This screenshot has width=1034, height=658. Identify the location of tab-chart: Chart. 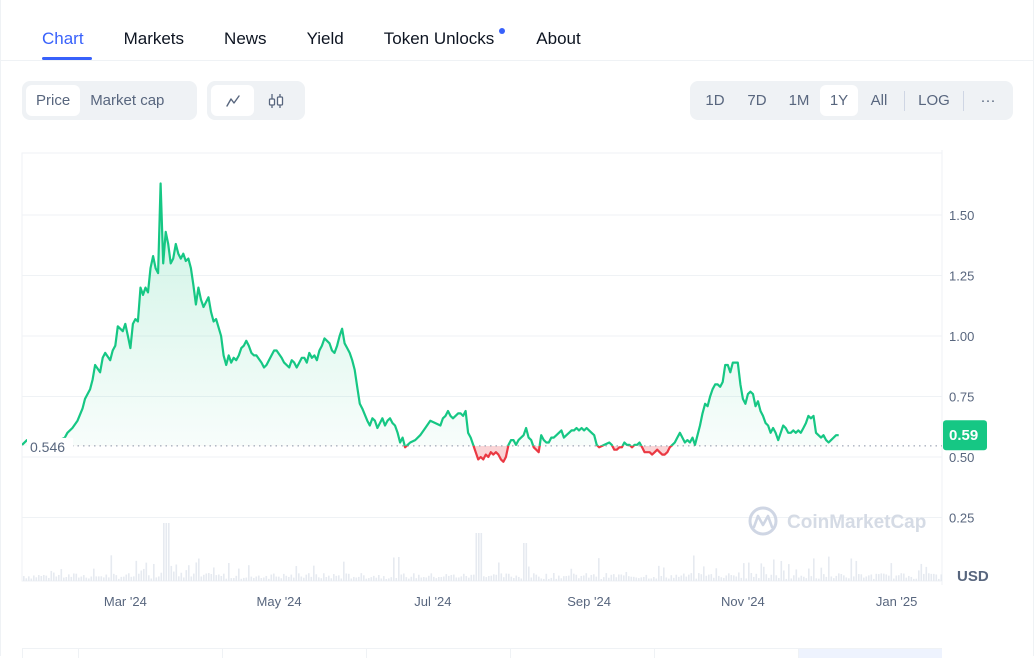
(63, 41).